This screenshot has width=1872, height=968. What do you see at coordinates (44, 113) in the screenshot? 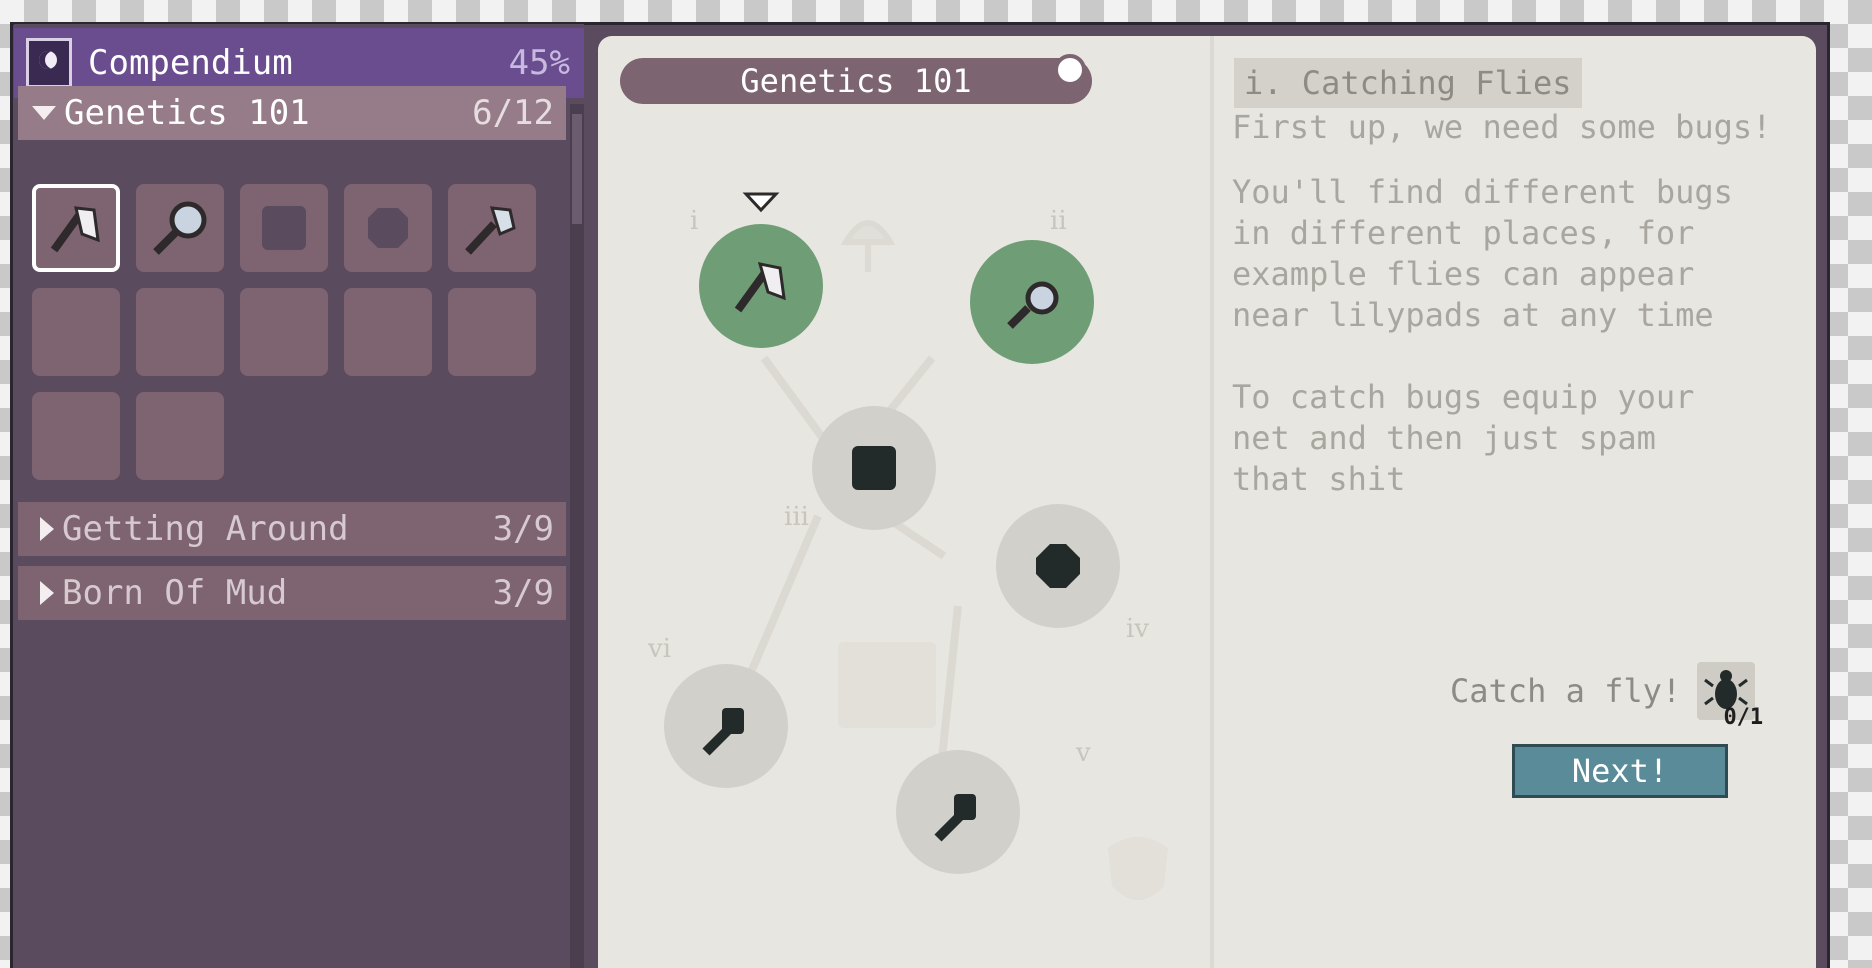
I see `expanded-triangle-icon` at bounding box center [44, 113].